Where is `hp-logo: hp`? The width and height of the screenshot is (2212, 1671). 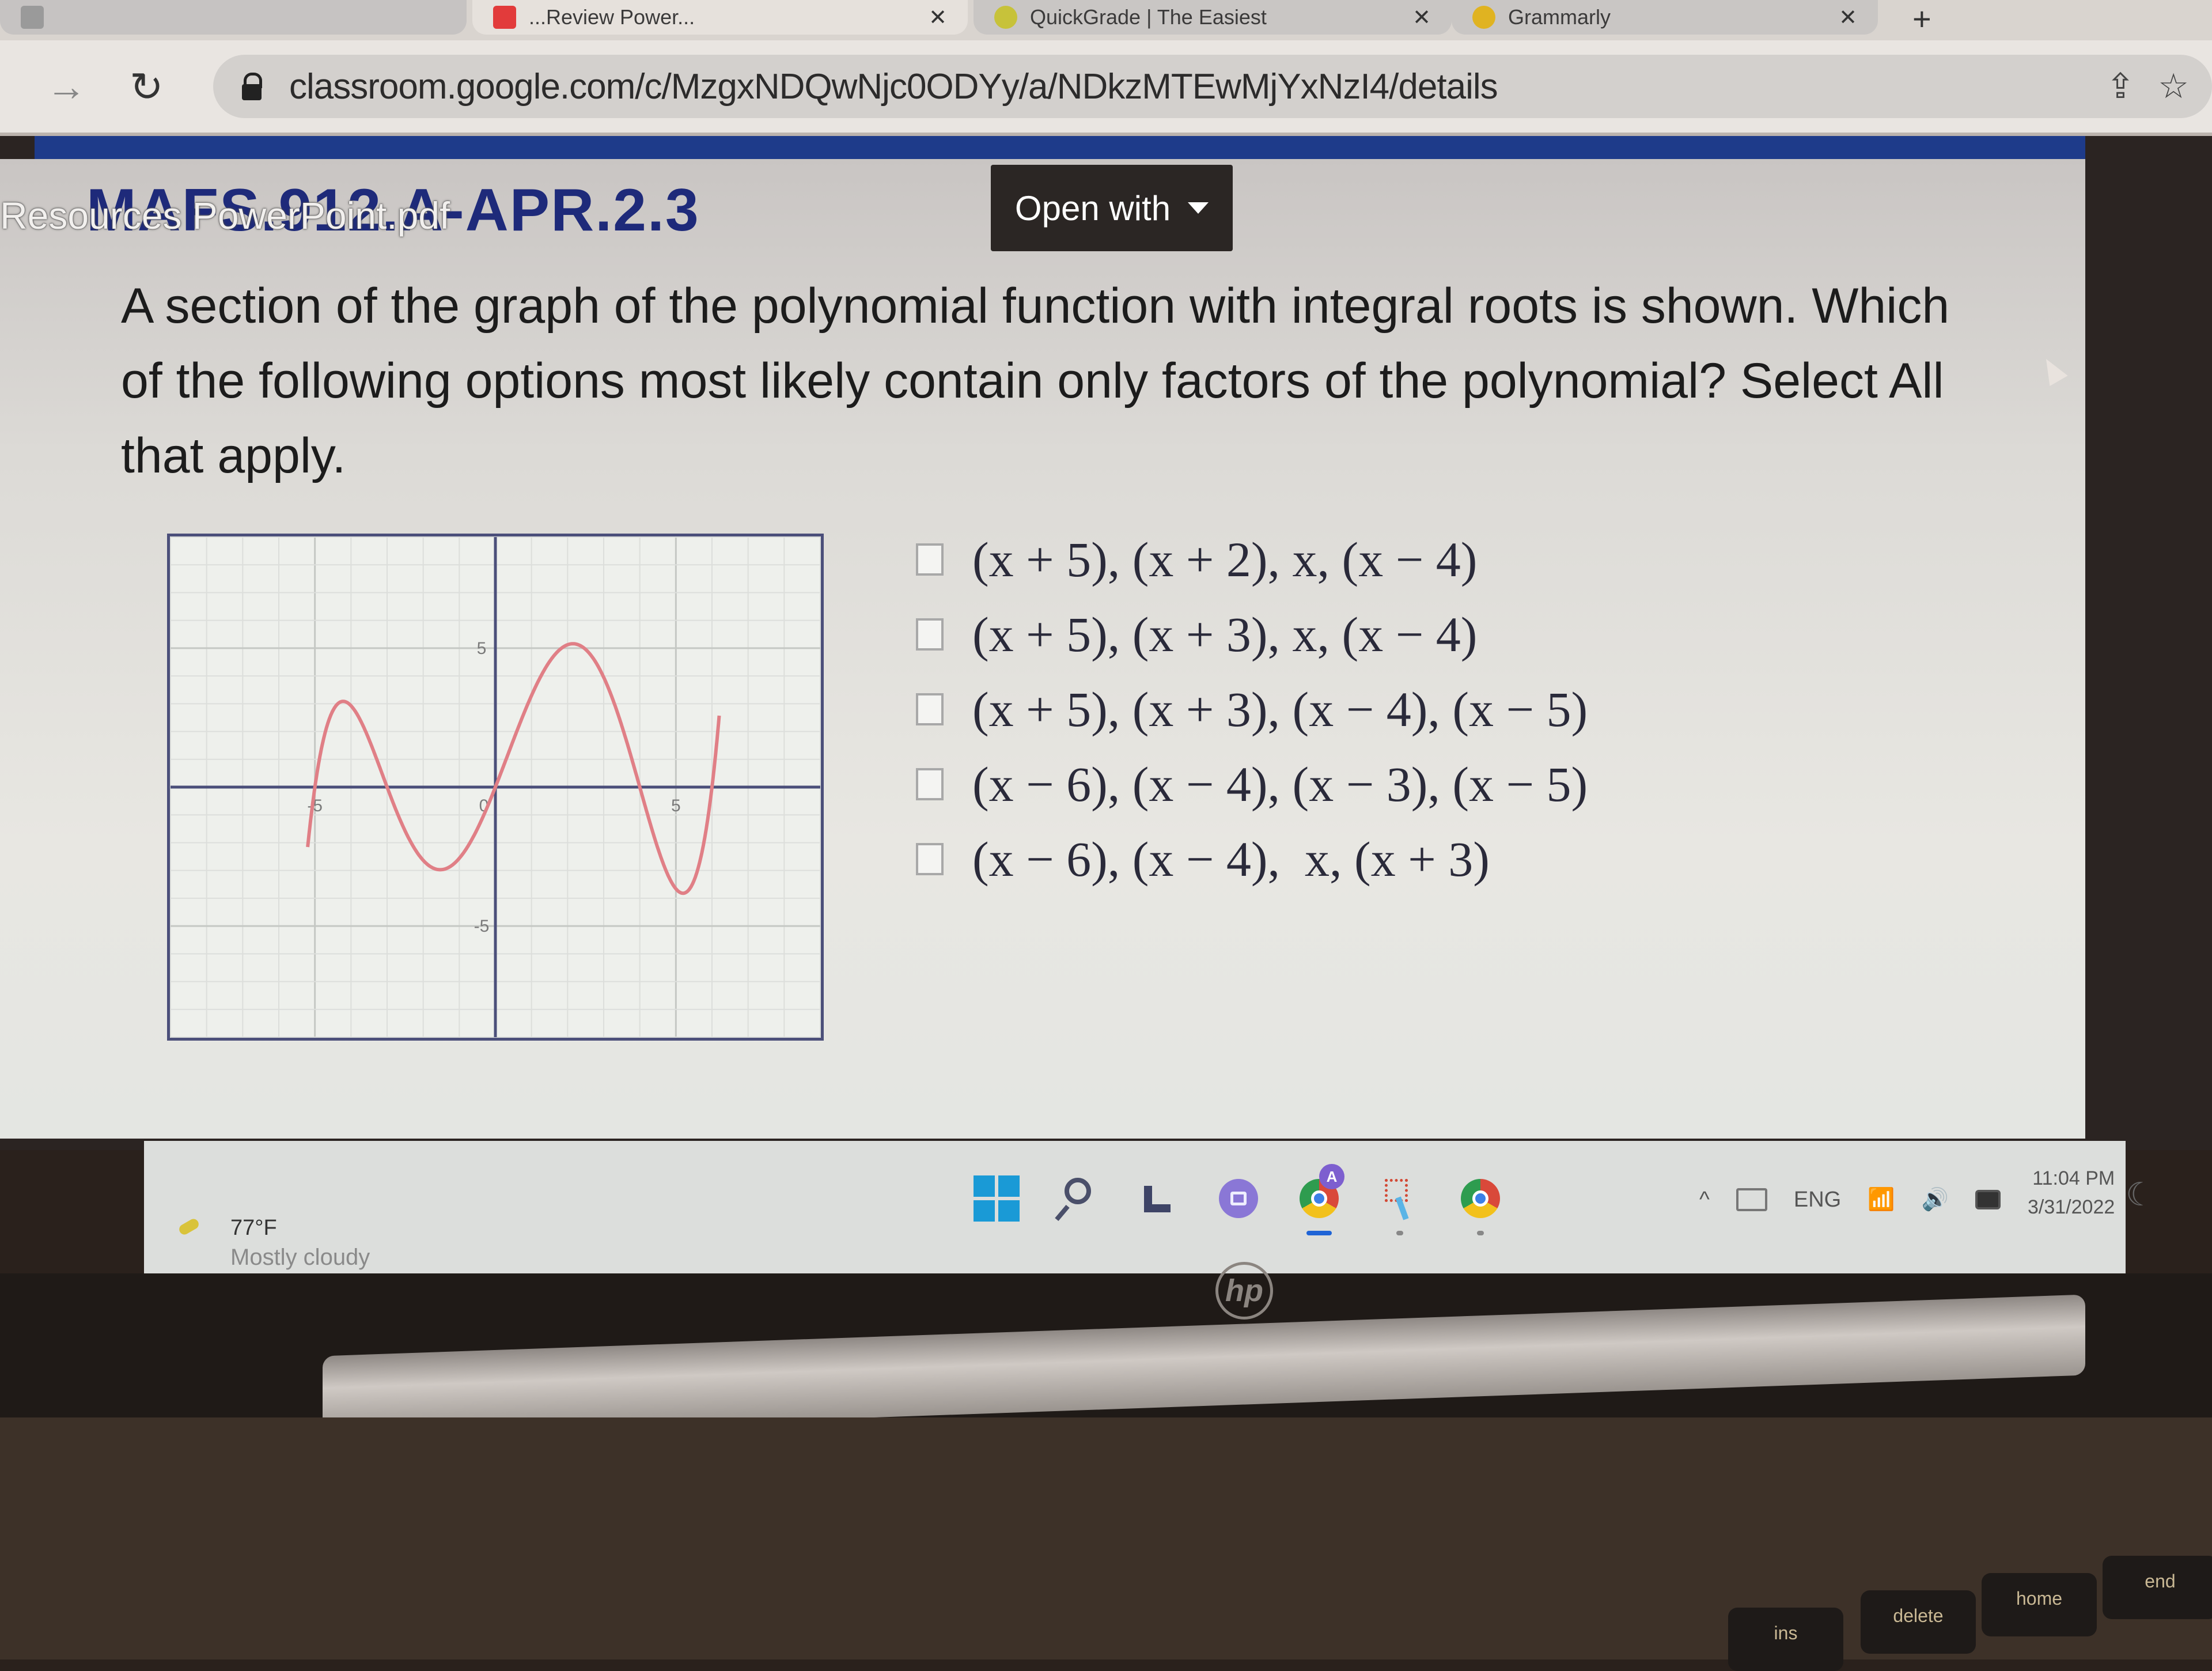
hp-logo: hp is located at coordinates (1244, 1291).